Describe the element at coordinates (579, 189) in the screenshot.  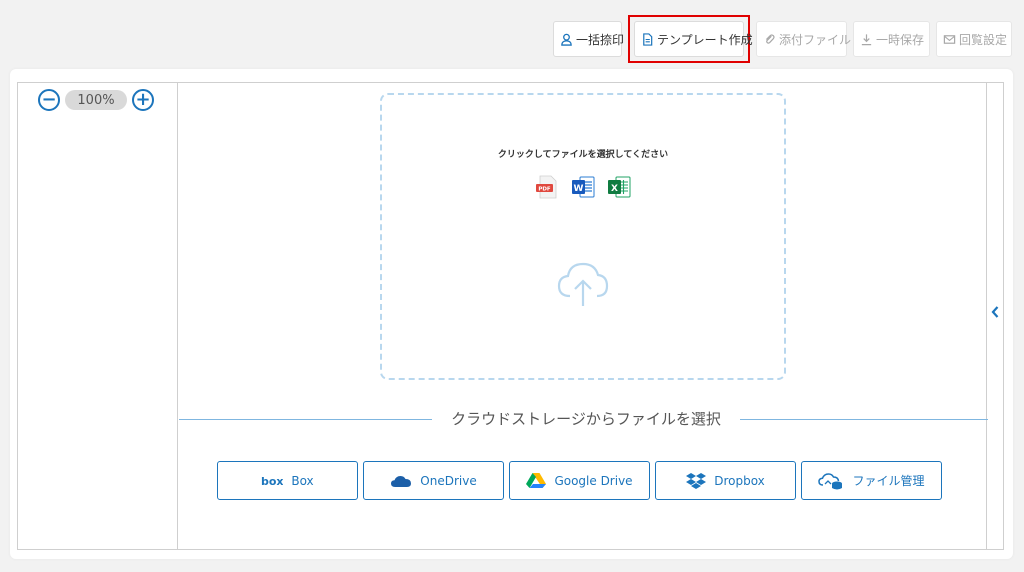
I see `svg-text: W` at that location.